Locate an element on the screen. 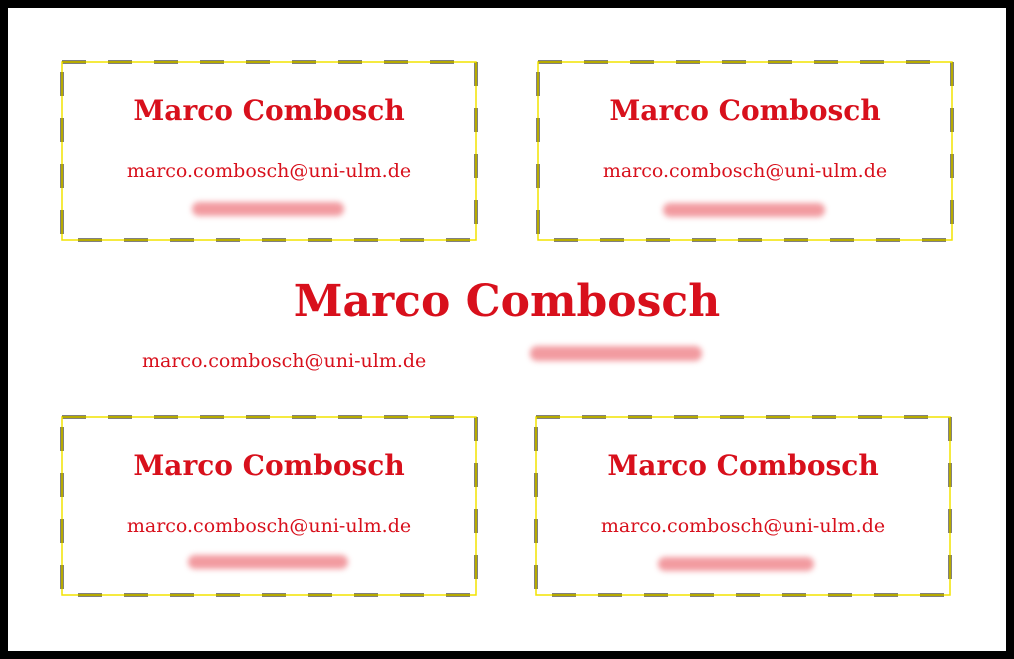  business-card-bottom-right: Marco Combosch marco.combosch@uni-ulm.de is located at coordinates (743, 506).